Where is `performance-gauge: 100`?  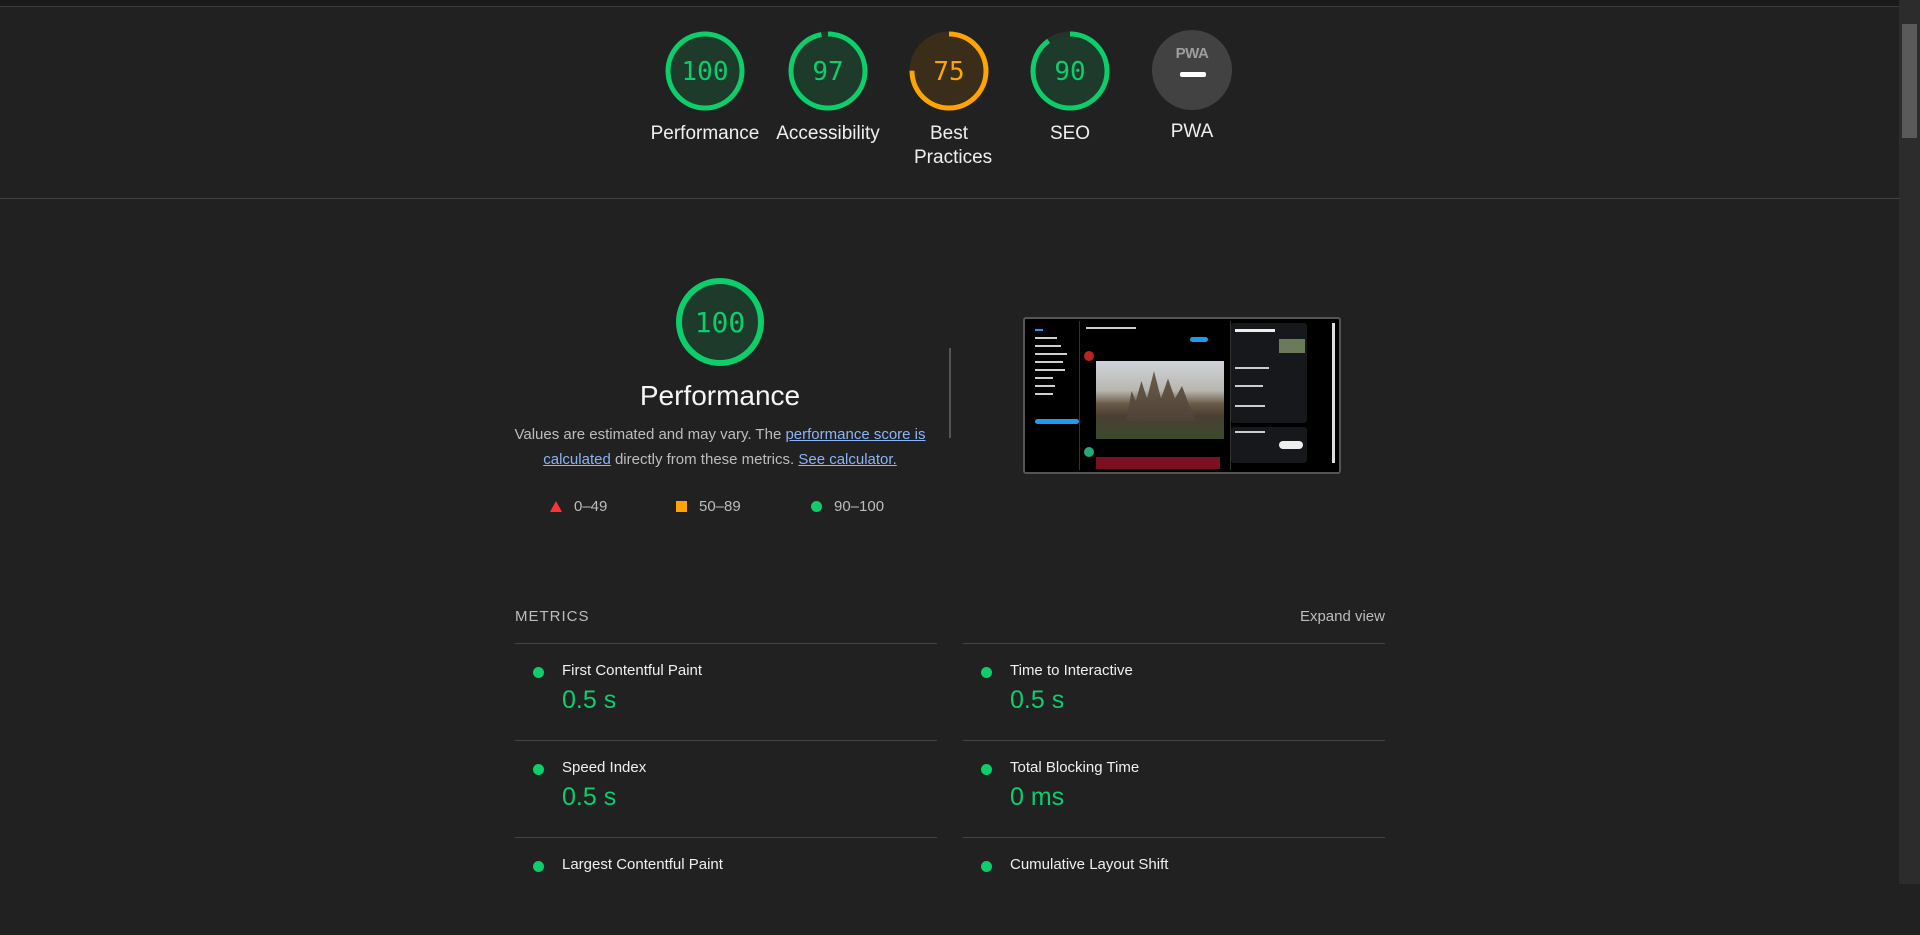 performance-gauge: 100 is located at coordinates (720, 322).